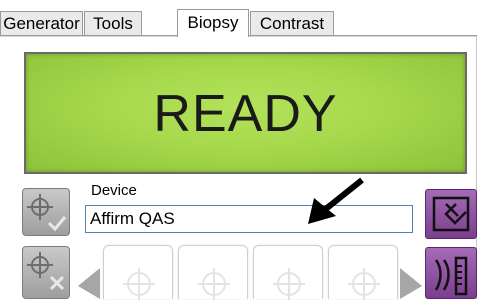 This screenshot has height=300, width=477. I want to click on swap-view-button, so click(451, 214).